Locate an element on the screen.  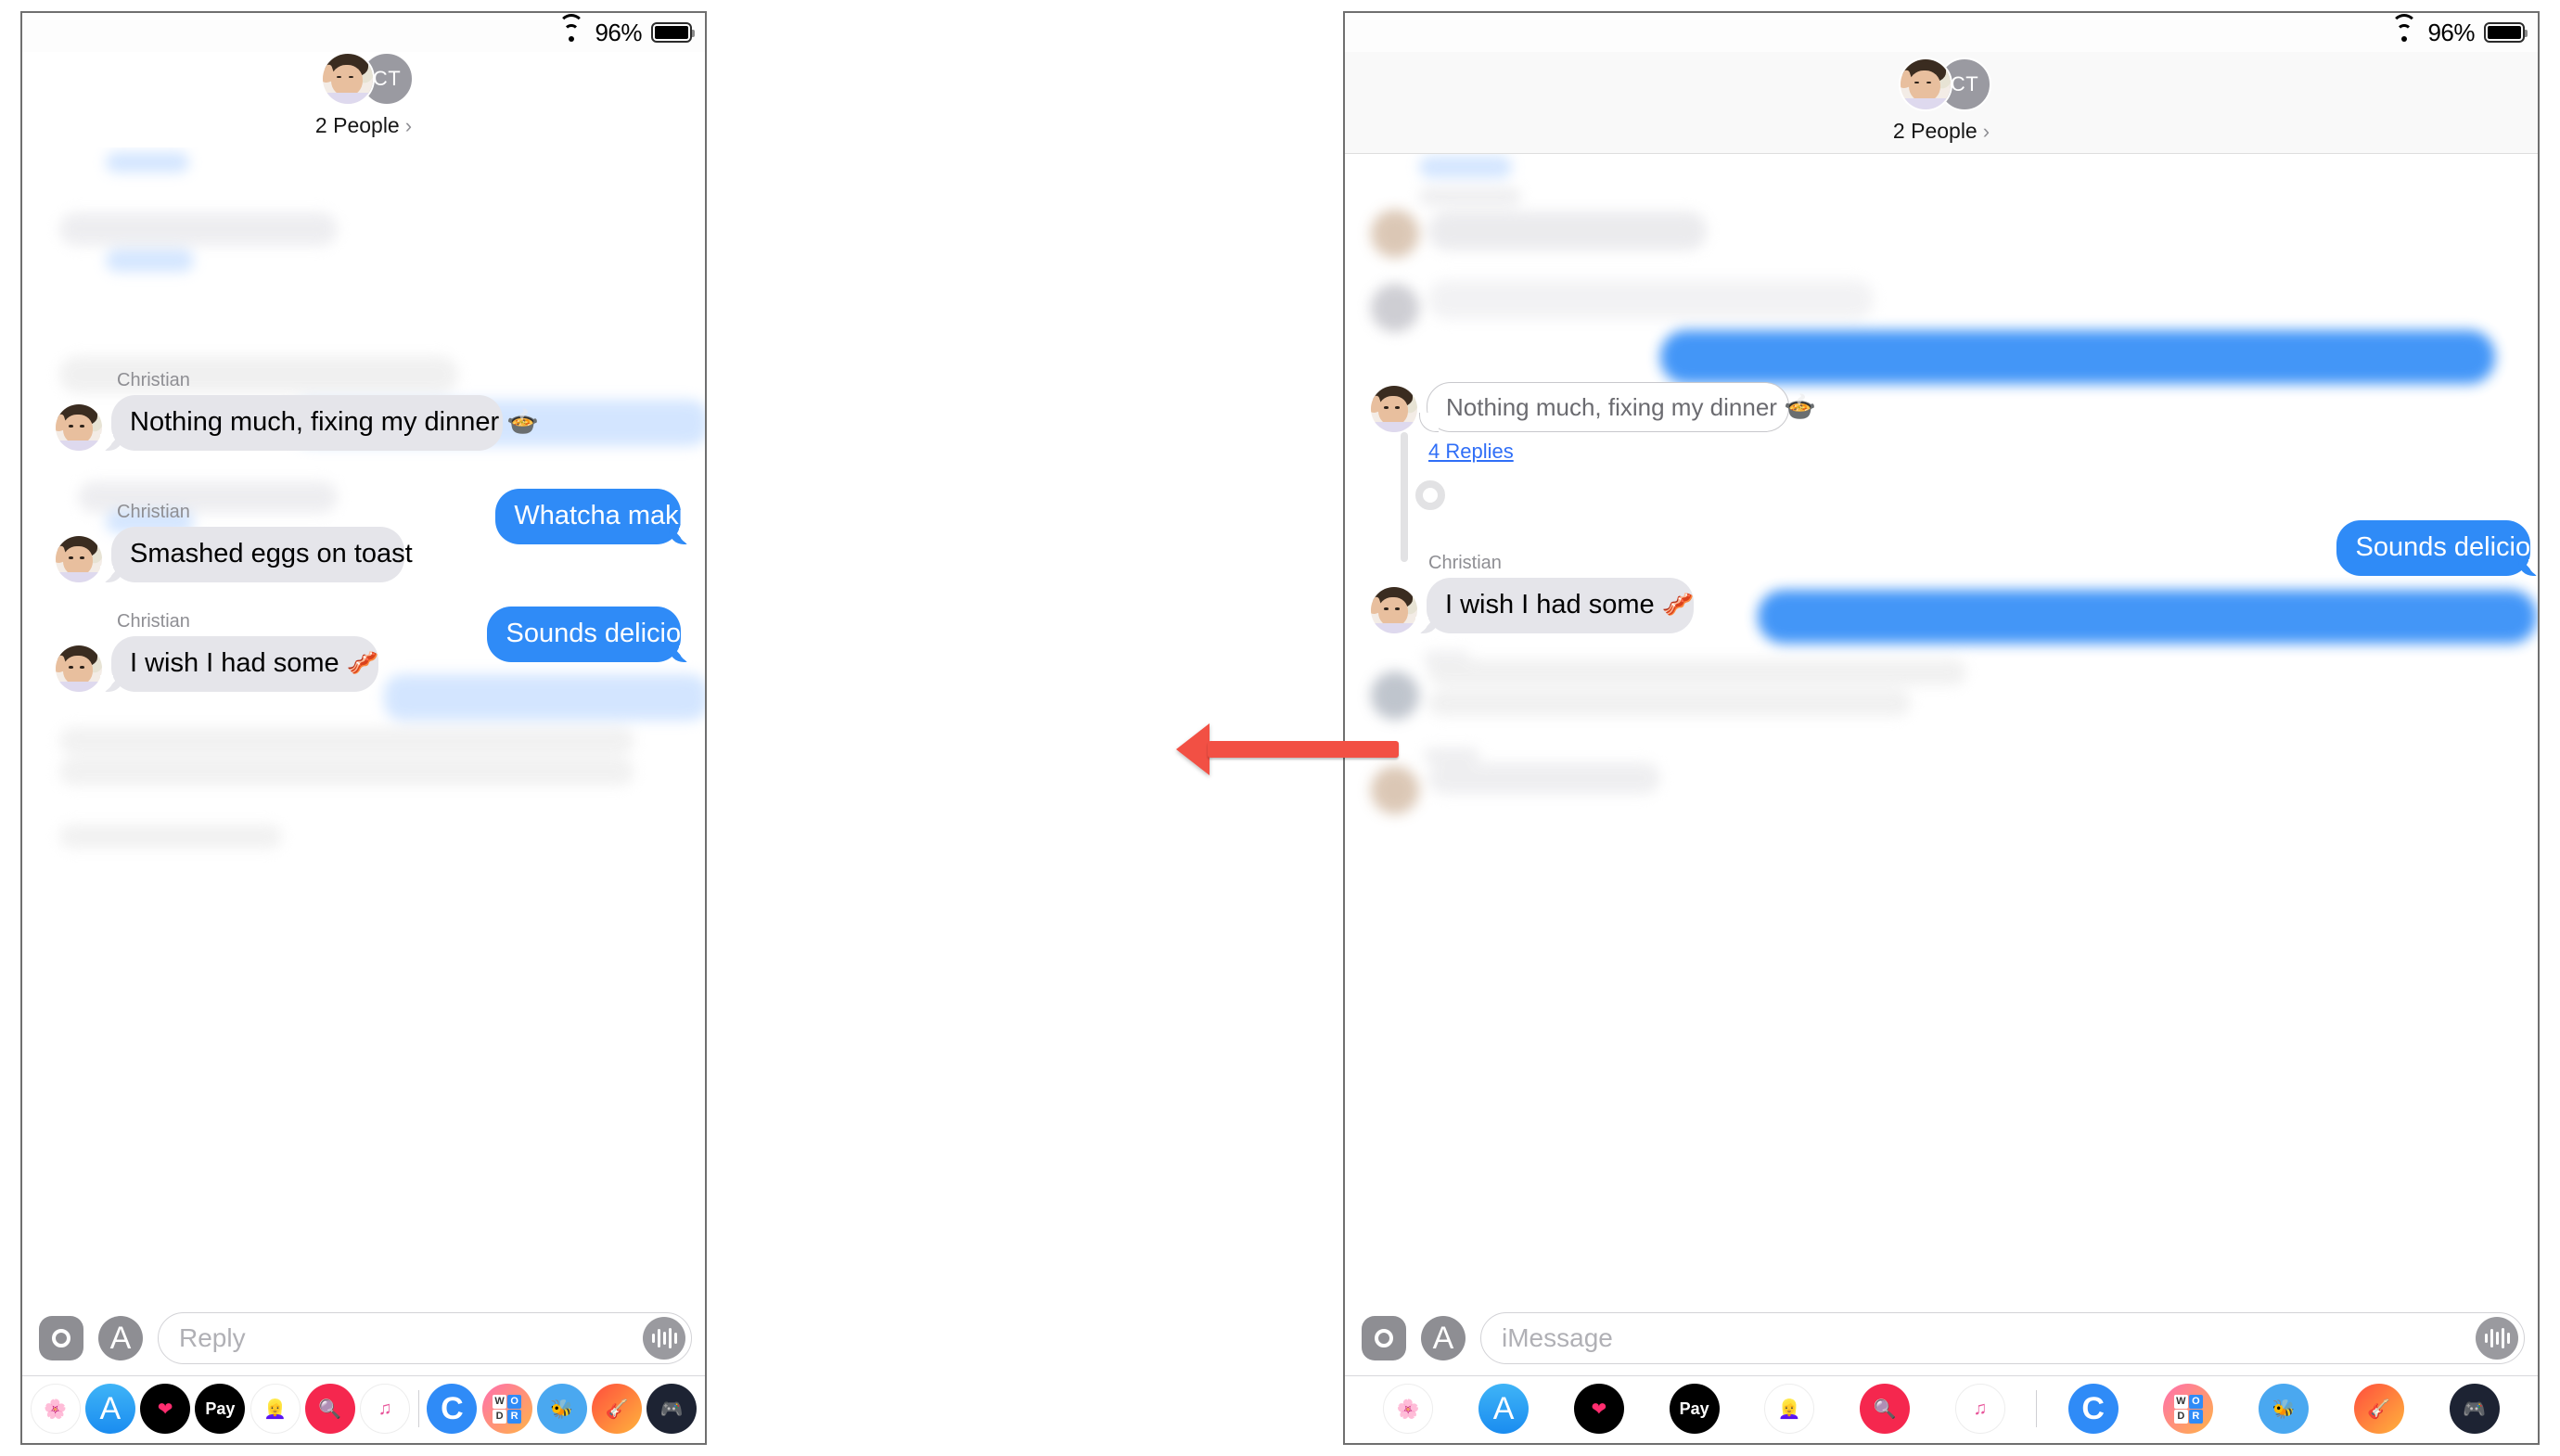
app-slot: Pay is located at coordinates (220, 1409).